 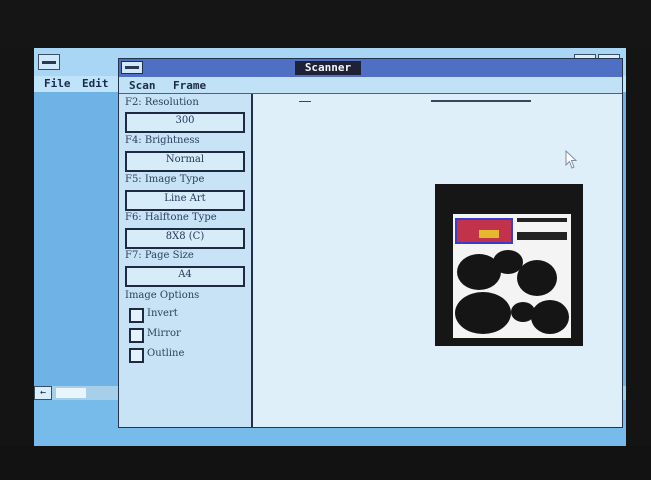 I want to click on scanner-title: Scanner, so click(x=328, y=68).